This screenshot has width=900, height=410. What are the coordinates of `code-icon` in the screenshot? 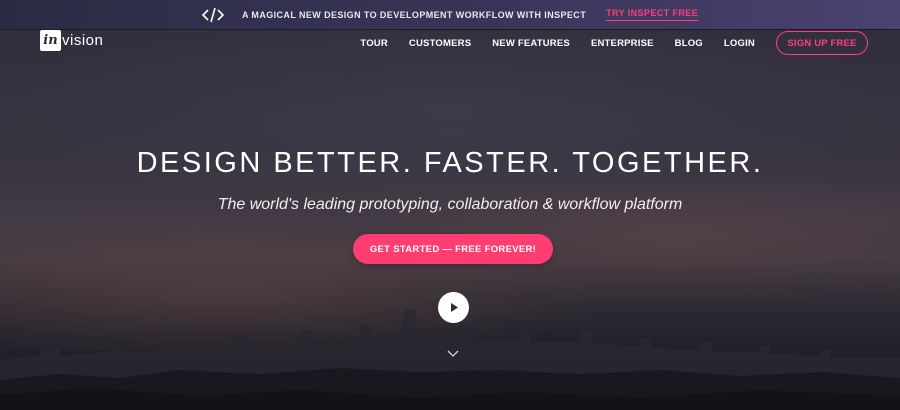 It's located at (212, 14).